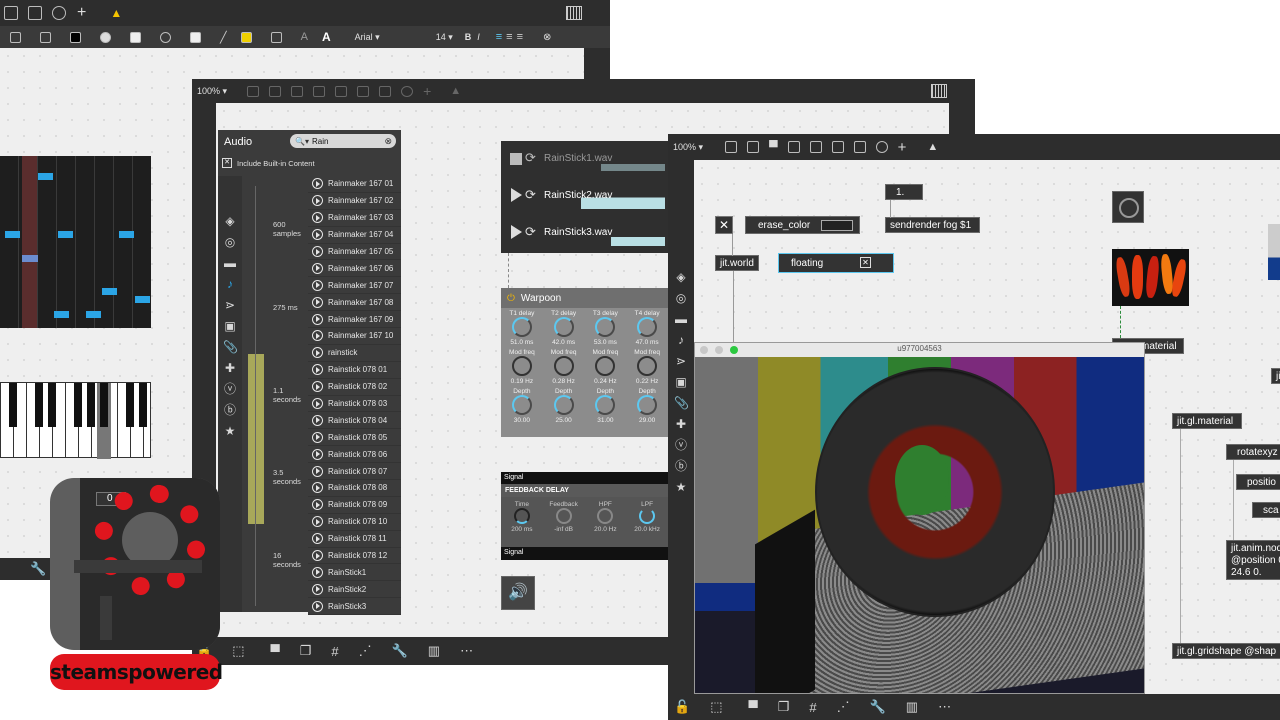  Describe the element at coordinates (939, 91) in the screenshot. I see `keyboard-icon` at that location.